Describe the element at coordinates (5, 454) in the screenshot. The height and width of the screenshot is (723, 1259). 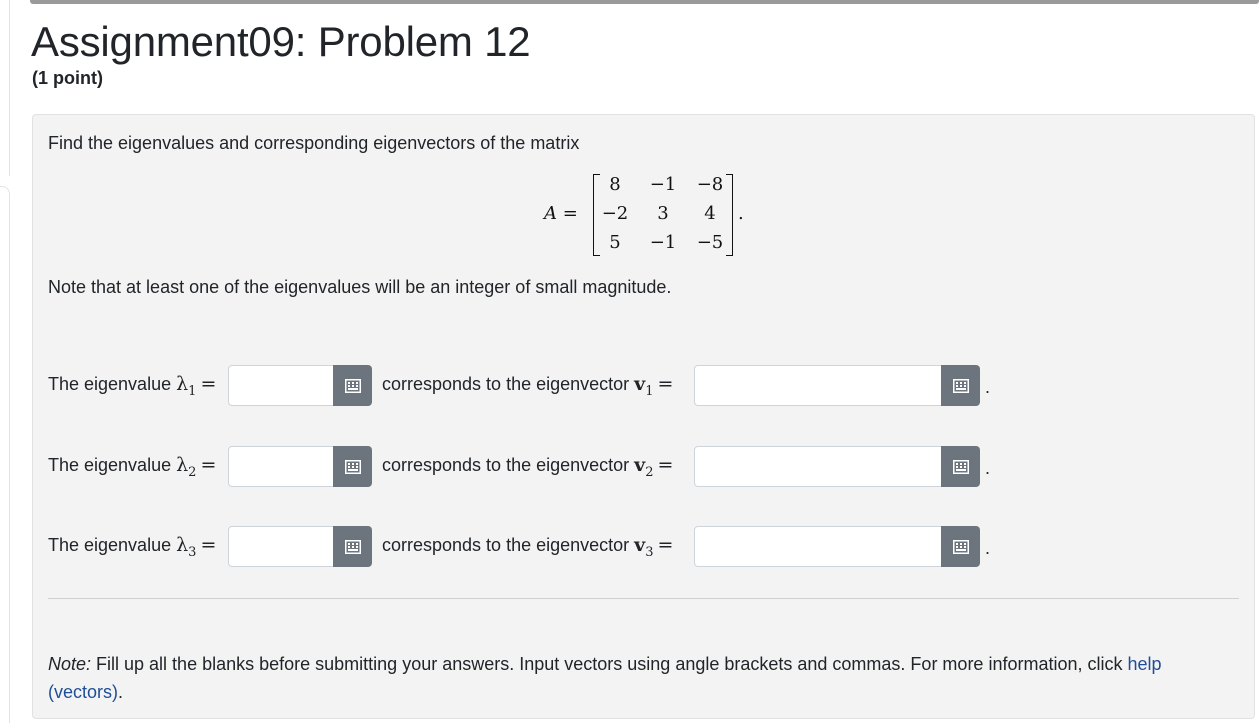
I see `left-panel-edge-lower` at that location.